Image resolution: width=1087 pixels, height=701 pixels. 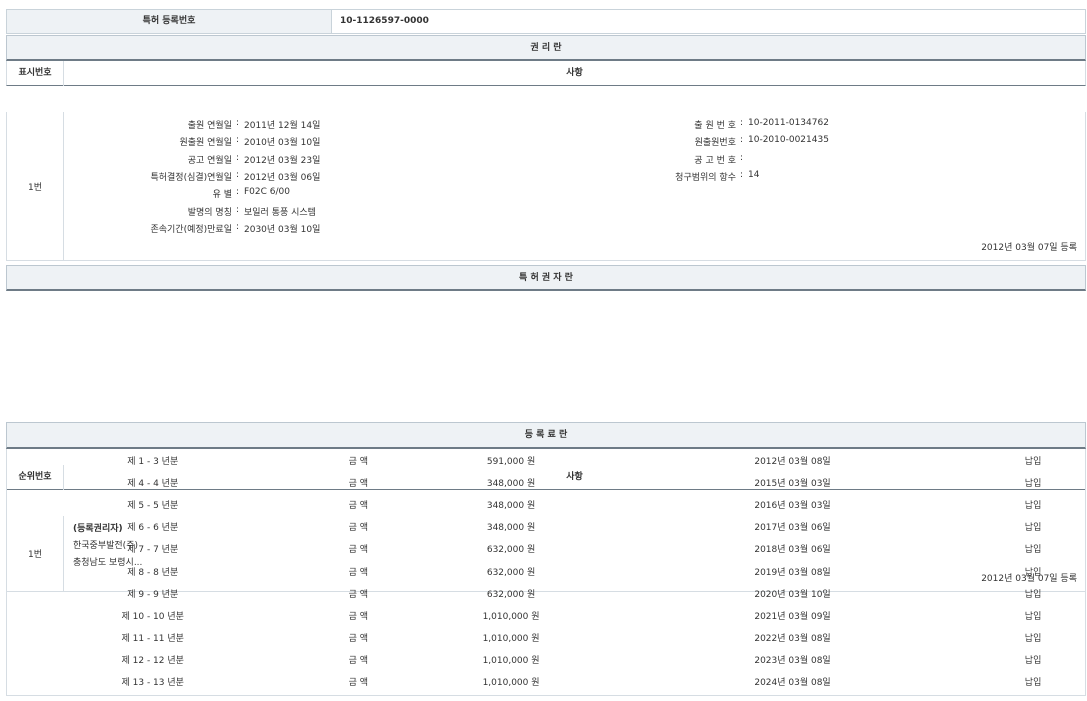 What do you see at coordinates (280, 211) in the screenshot?
I see `field-value: 보일러 통풍 시스템` at bounding box center [280, 211].